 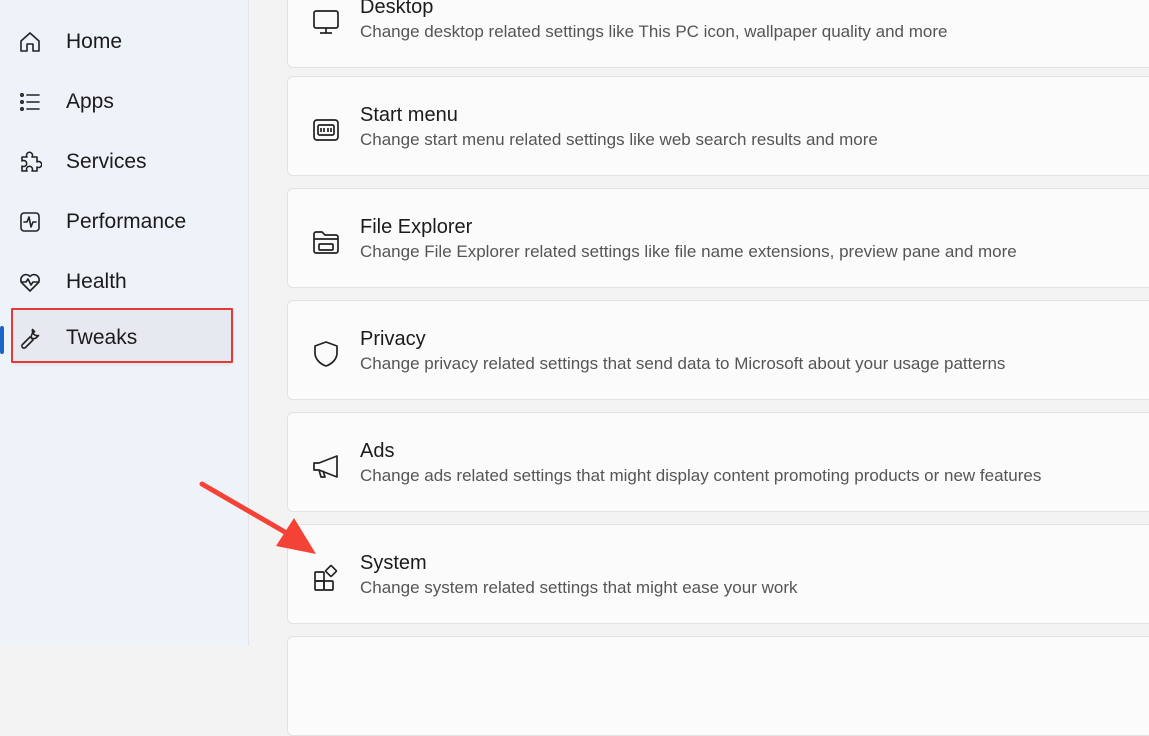 I want to click on card-title: Privacy, so click(x=393, y=339).